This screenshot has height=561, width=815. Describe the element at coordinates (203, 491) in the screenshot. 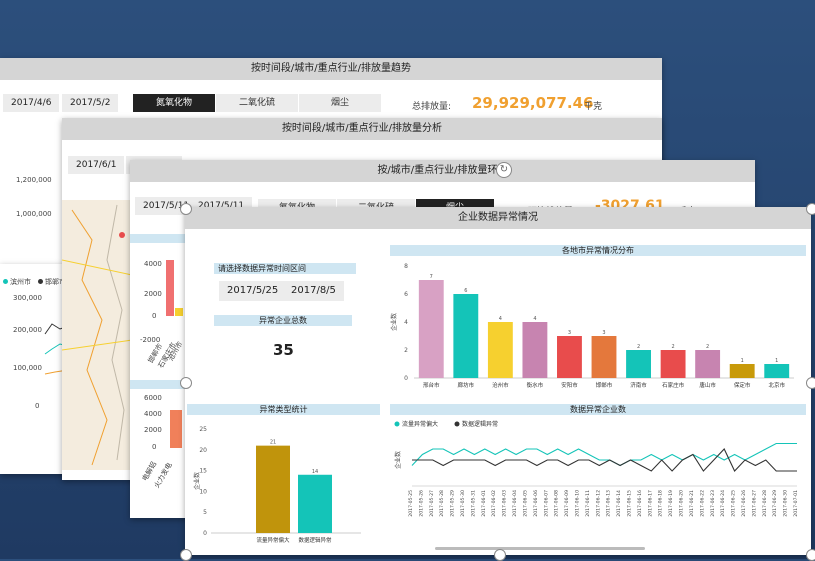

I see `y-tick-label: 10` at that location.